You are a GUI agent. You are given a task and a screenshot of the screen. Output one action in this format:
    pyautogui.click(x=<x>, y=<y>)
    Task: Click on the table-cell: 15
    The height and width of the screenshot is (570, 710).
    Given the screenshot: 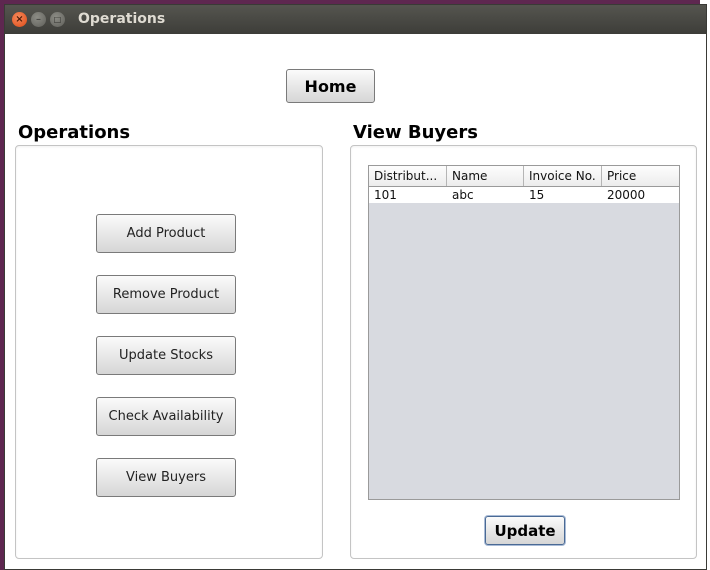 What is the action you would take?
    pyautogui.click(x=537, y=195)
    